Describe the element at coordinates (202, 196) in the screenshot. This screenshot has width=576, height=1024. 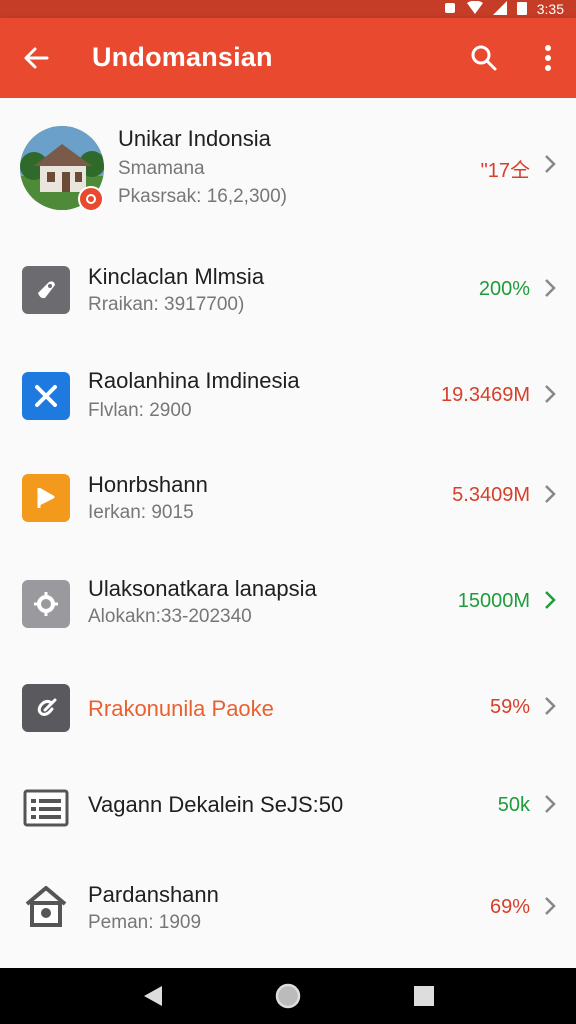
I see `item-subtitle-2: Pkasrsak: 16,2,300)` at that location.